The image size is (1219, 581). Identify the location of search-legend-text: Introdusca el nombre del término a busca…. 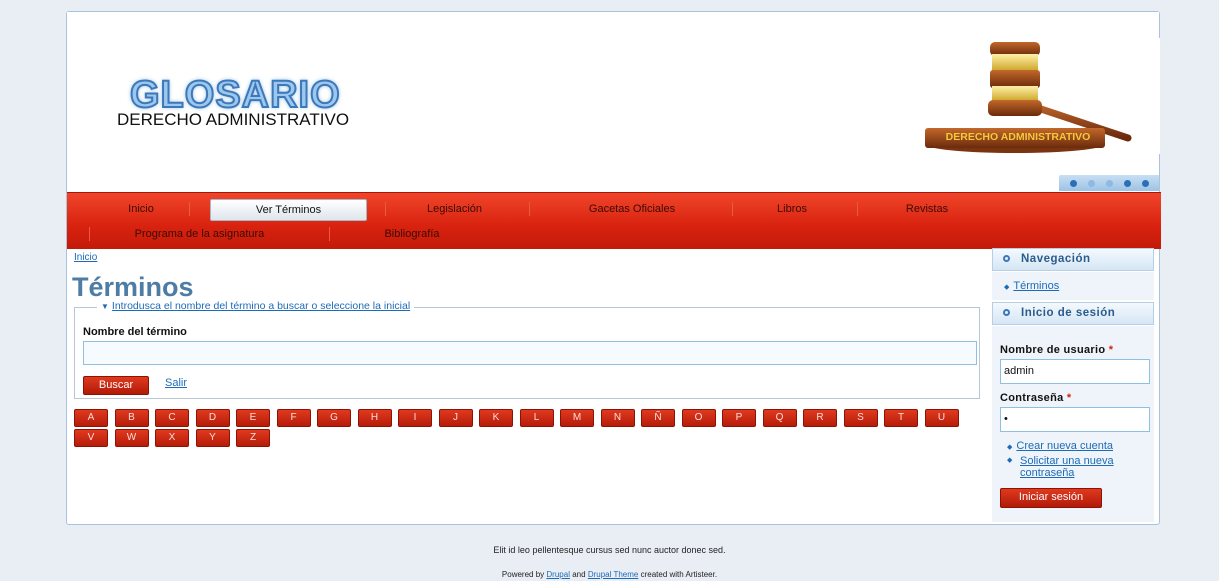
(261, 306).